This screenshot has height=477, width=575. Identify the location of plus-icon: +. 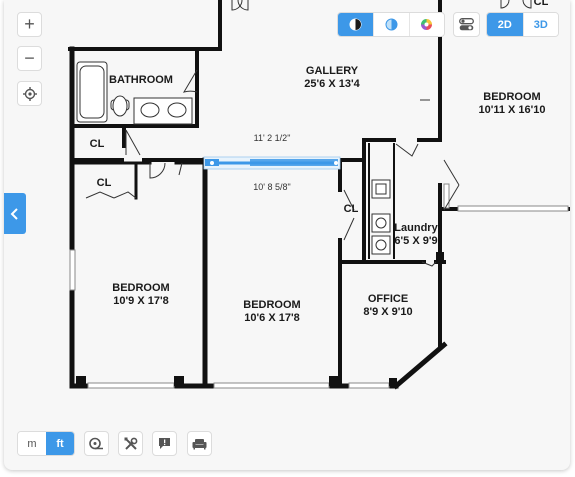
(29, 24).